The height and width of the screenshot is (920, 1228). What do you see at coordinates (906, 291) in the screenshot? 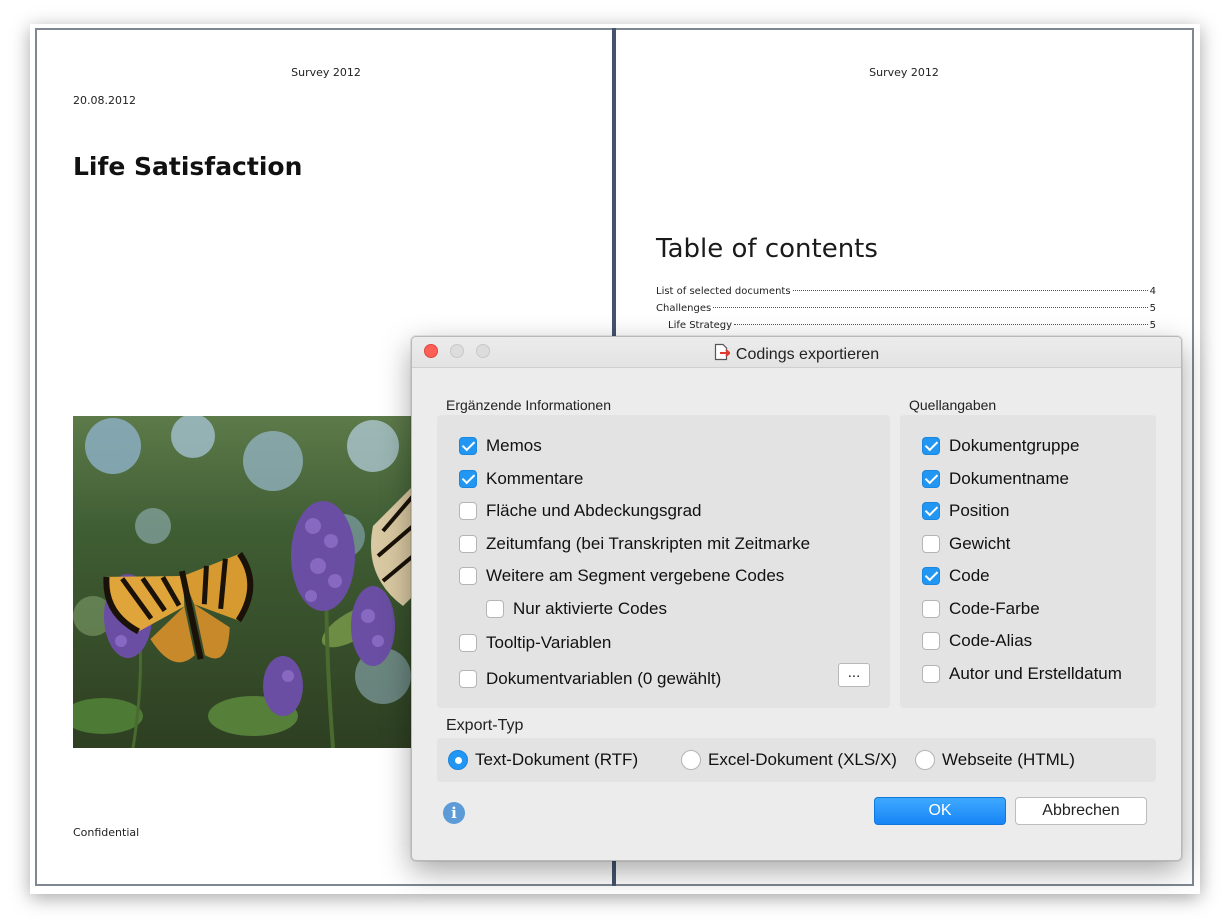
I see `toc-entry: List of selected documents 4` at bounding box center [906, 291].